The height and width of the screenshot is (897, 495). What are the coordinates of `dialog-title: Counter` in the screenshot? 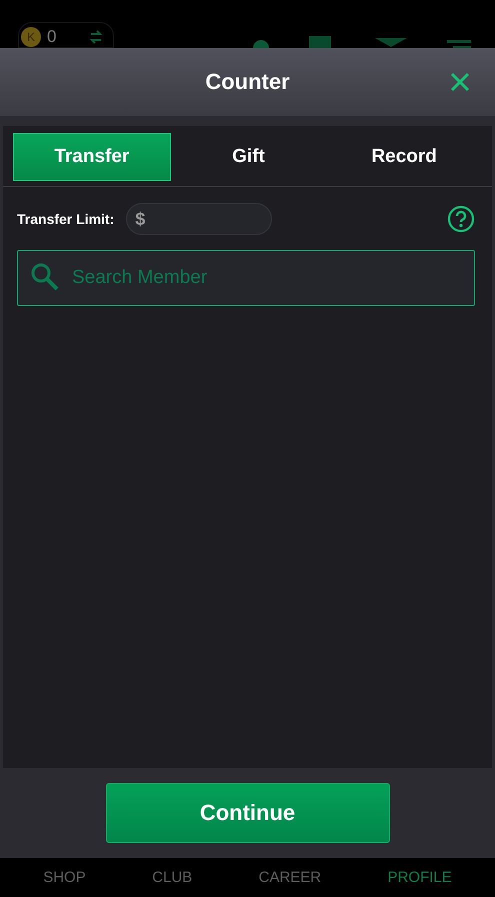 It's located at (247, 82).